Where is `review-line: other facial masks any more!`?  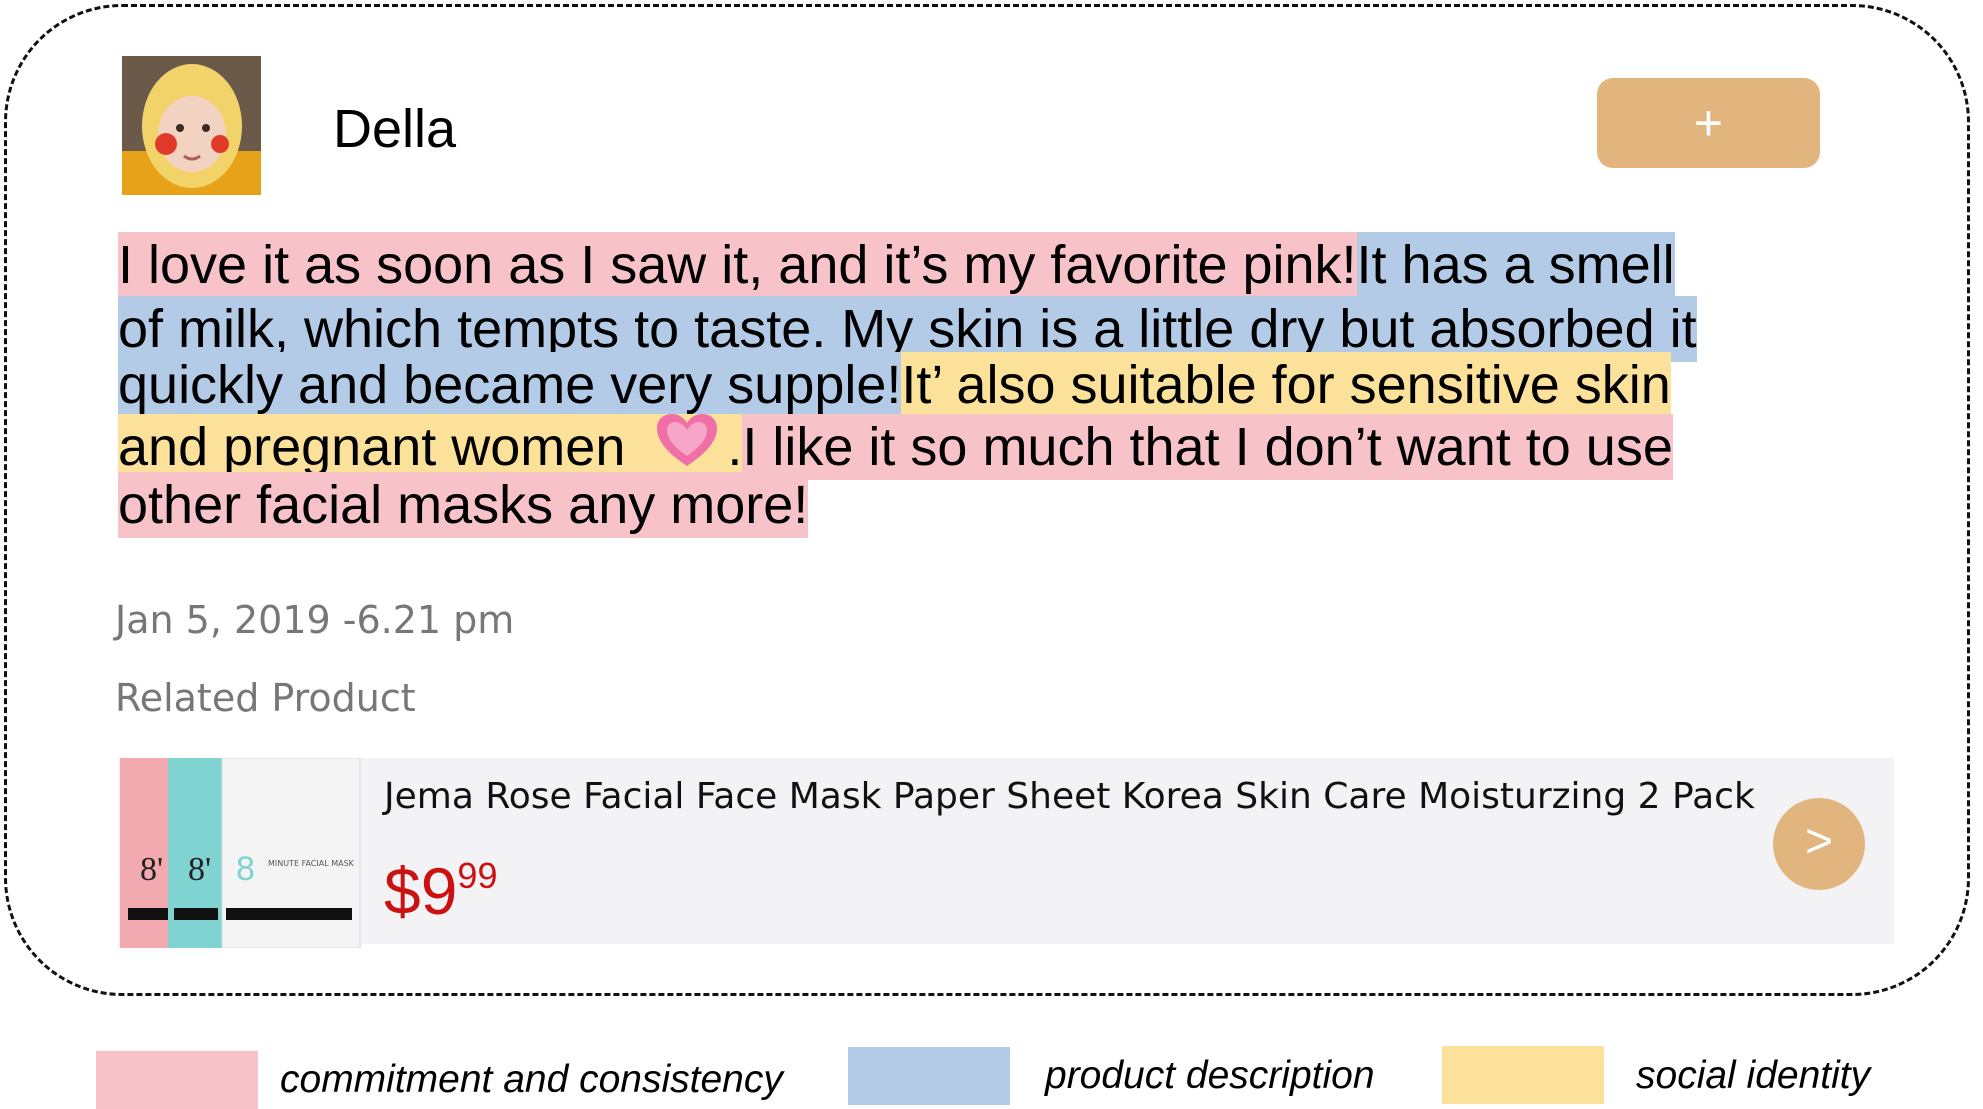
review-line: other facial masks any more! is located at coordinates (968, 505).